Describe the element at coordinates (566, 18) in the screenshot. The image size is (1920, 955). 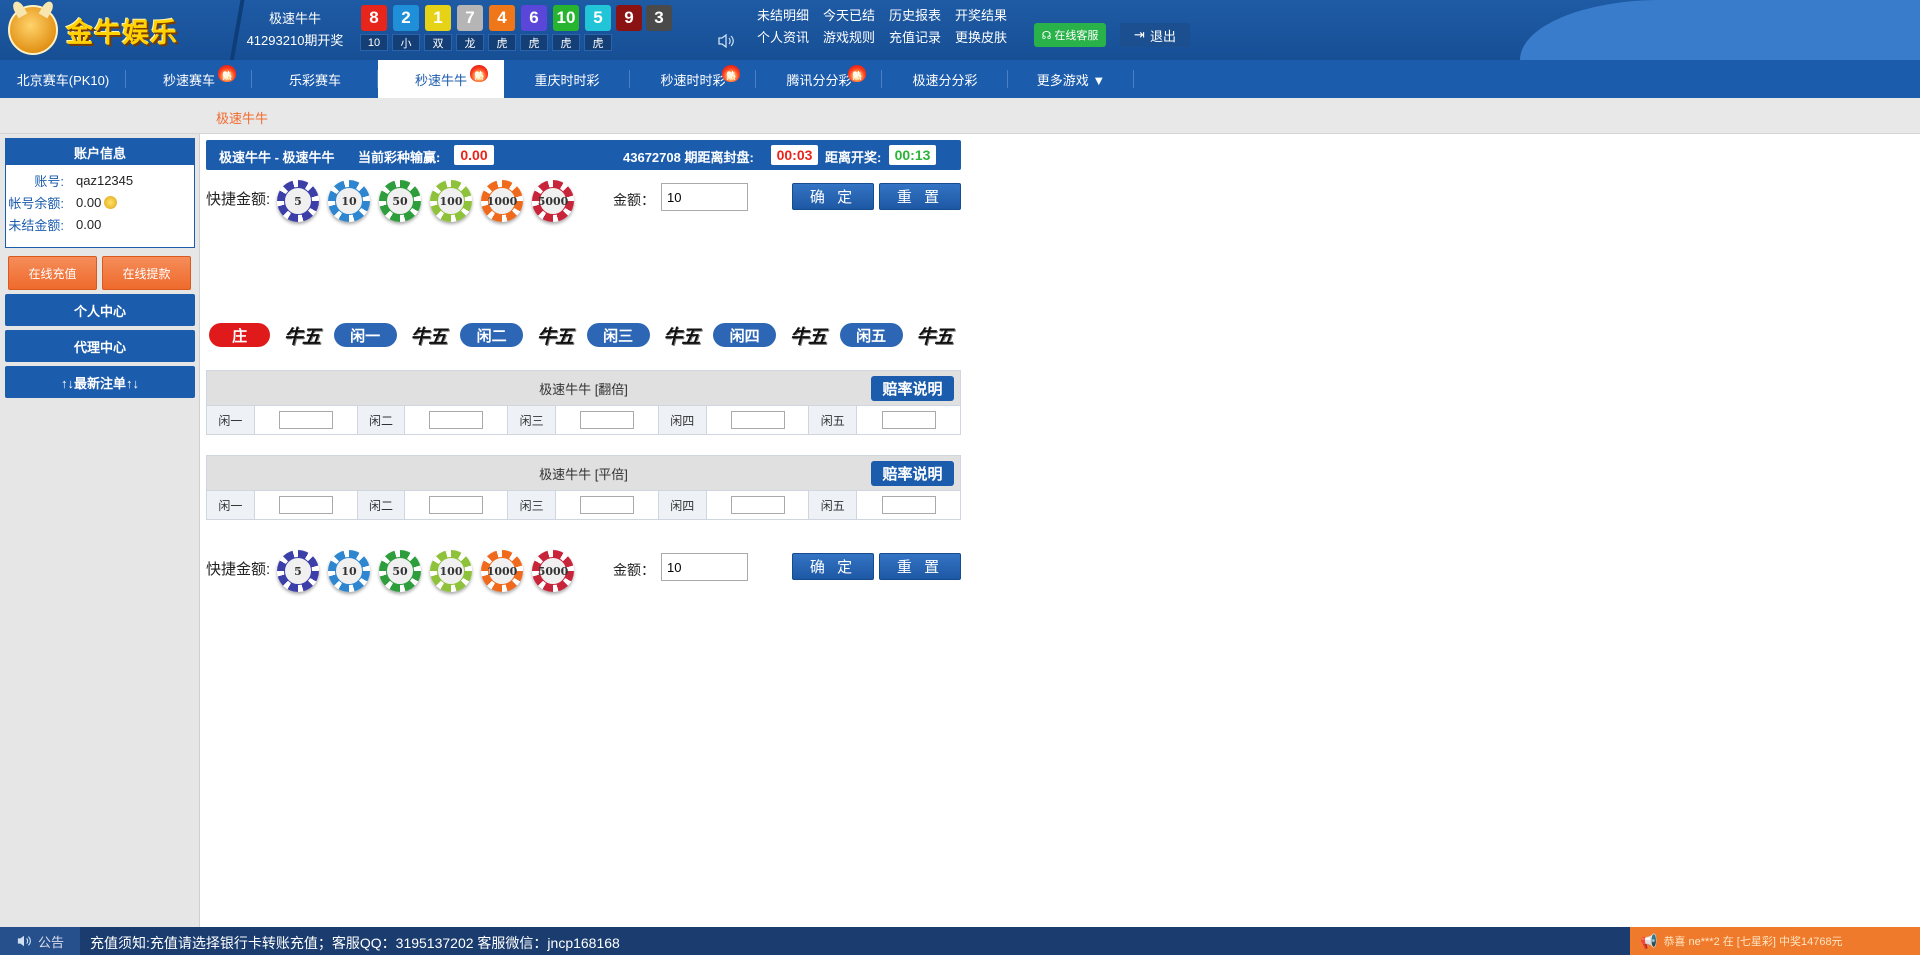
I see `result-ball: 10` at that location.